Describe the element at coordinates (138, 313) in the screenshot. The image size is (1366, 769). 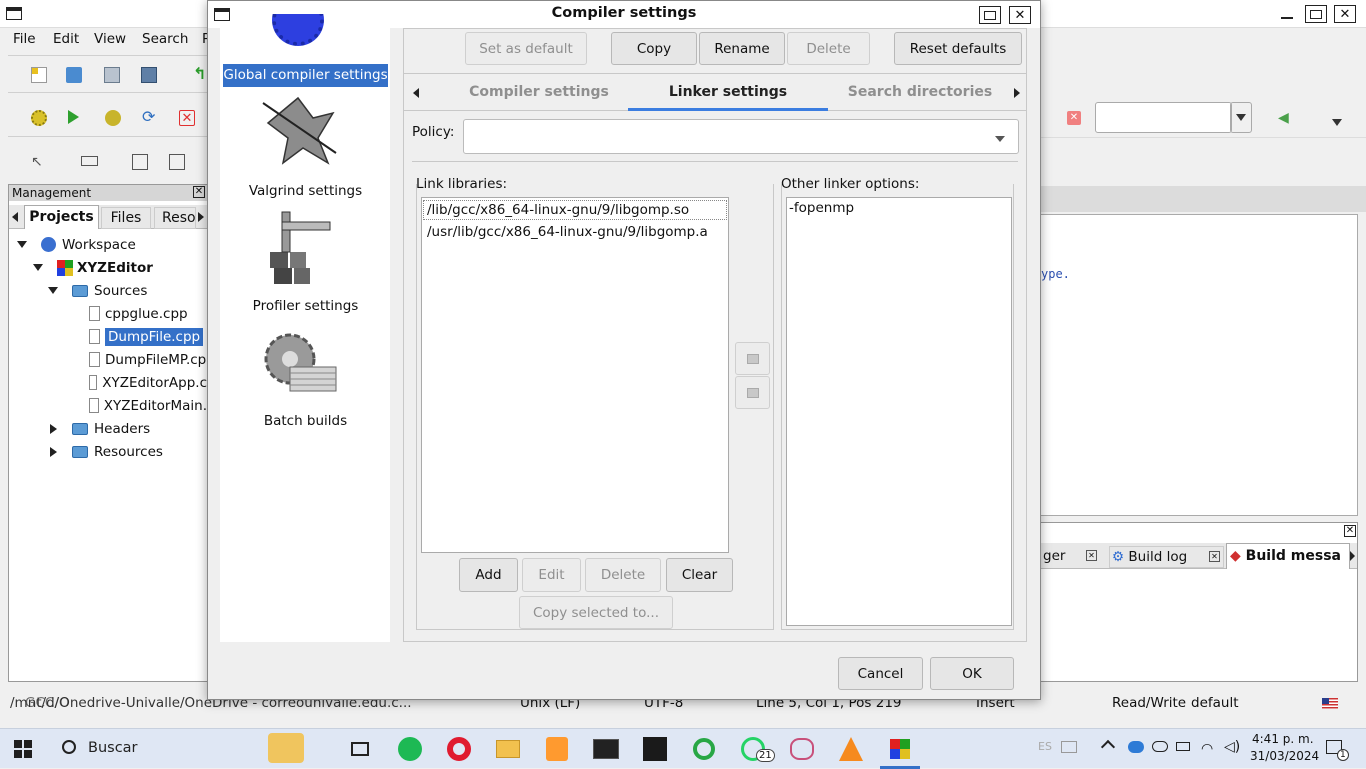
I see `tree-file: cppglue.cpp` at that location.